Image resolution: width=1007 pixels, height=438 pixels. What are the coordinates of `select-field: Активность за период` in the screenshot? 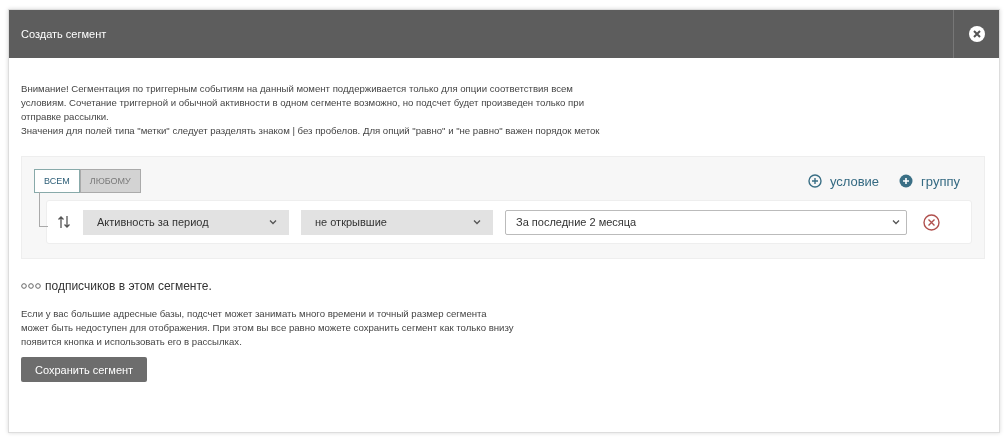 It's located at (186, 222).